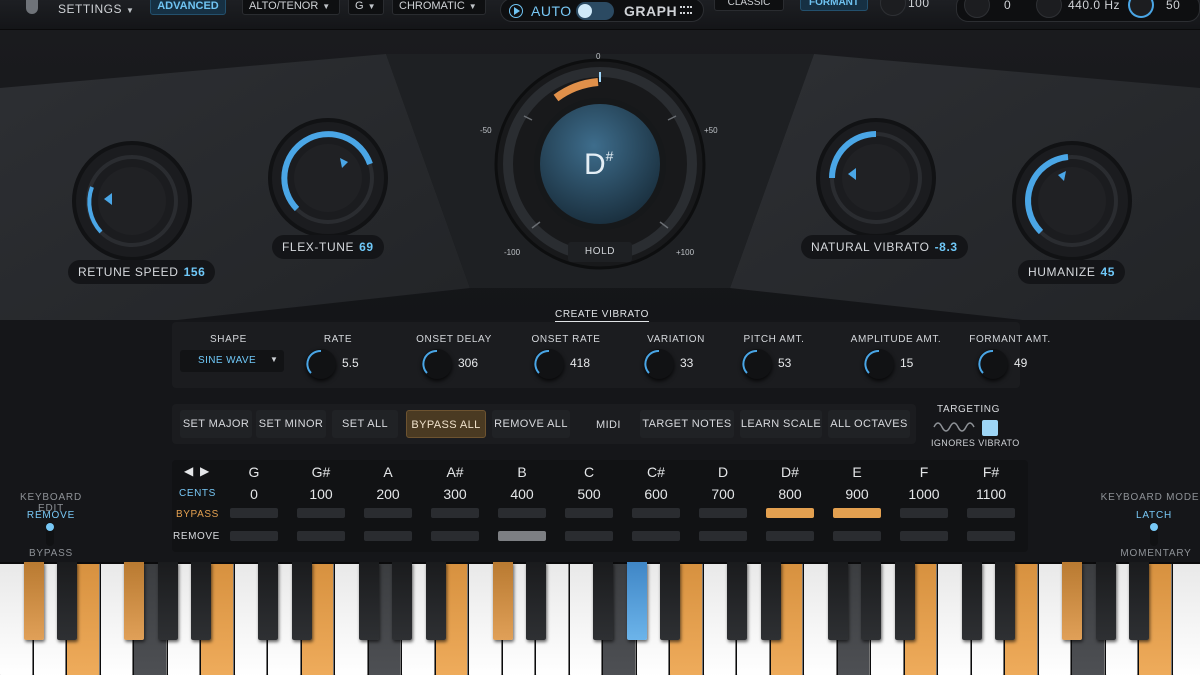  What do you see at coordinates (291, 7) in the screenshot?
I see `voice-type-select: ALTO/TENOR ▼` at bounding box center [291, 7].